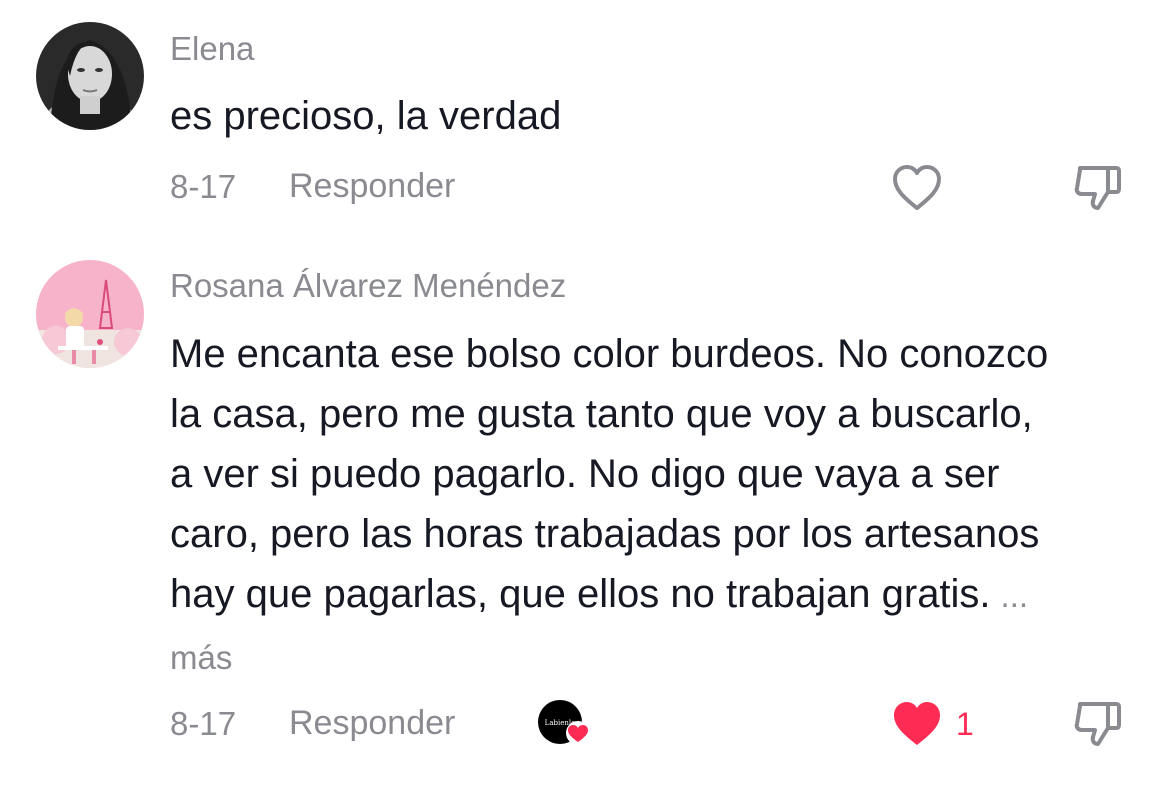  What do you see at coordinates (917, 724) in the screenshot?
I see `heart-filled-icon` at bounding box center [917, 724].